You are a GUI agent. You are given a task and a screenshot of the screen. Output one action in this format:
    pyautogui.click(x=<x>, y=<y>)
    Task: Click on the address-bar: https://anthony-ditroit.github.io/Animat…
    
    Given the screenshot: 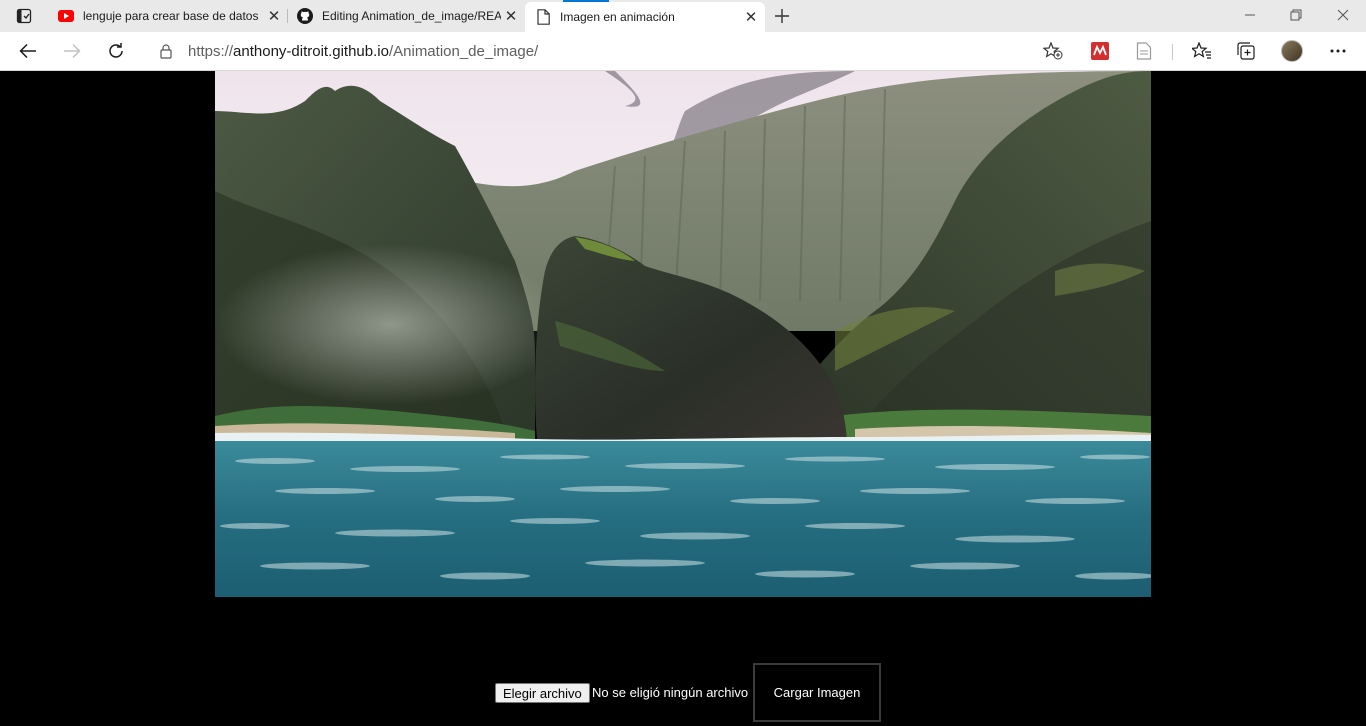 What is the action you would take?
    pyautogui.click(x=608, y=51)
    